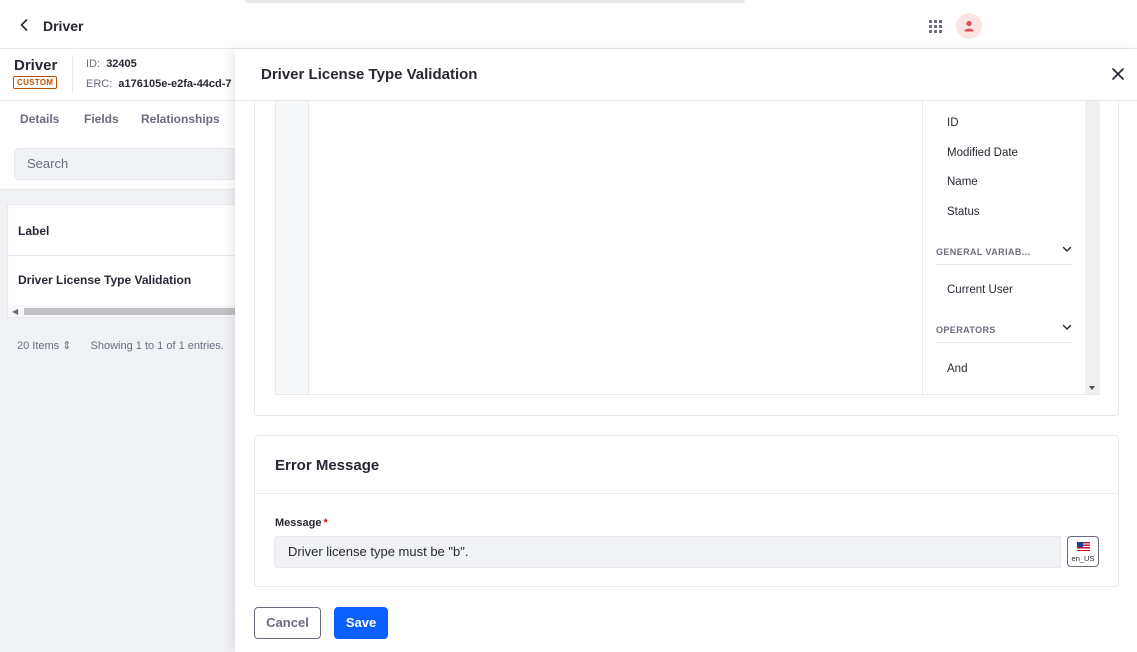 The image size is (1137, 652). I want to click on validations-table: Label Driver License Type Validation ◀, so click(121, 261).